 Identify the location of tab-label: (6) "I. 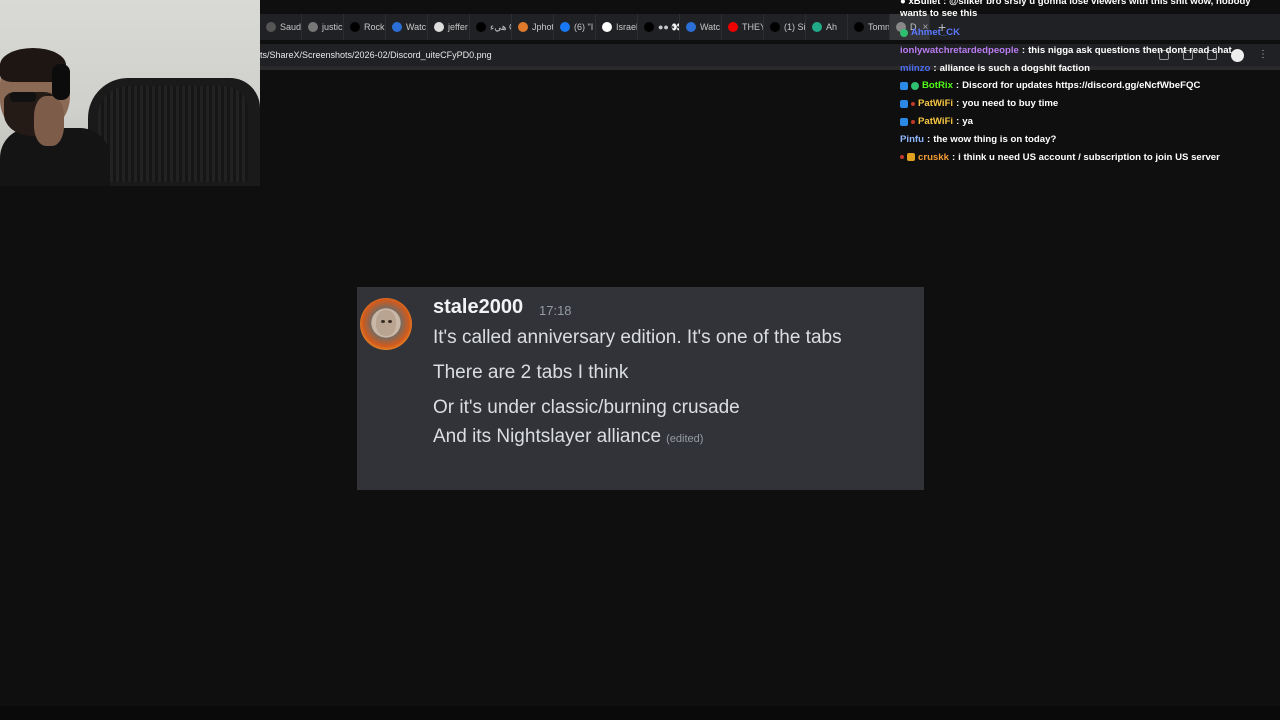
(584, 27).